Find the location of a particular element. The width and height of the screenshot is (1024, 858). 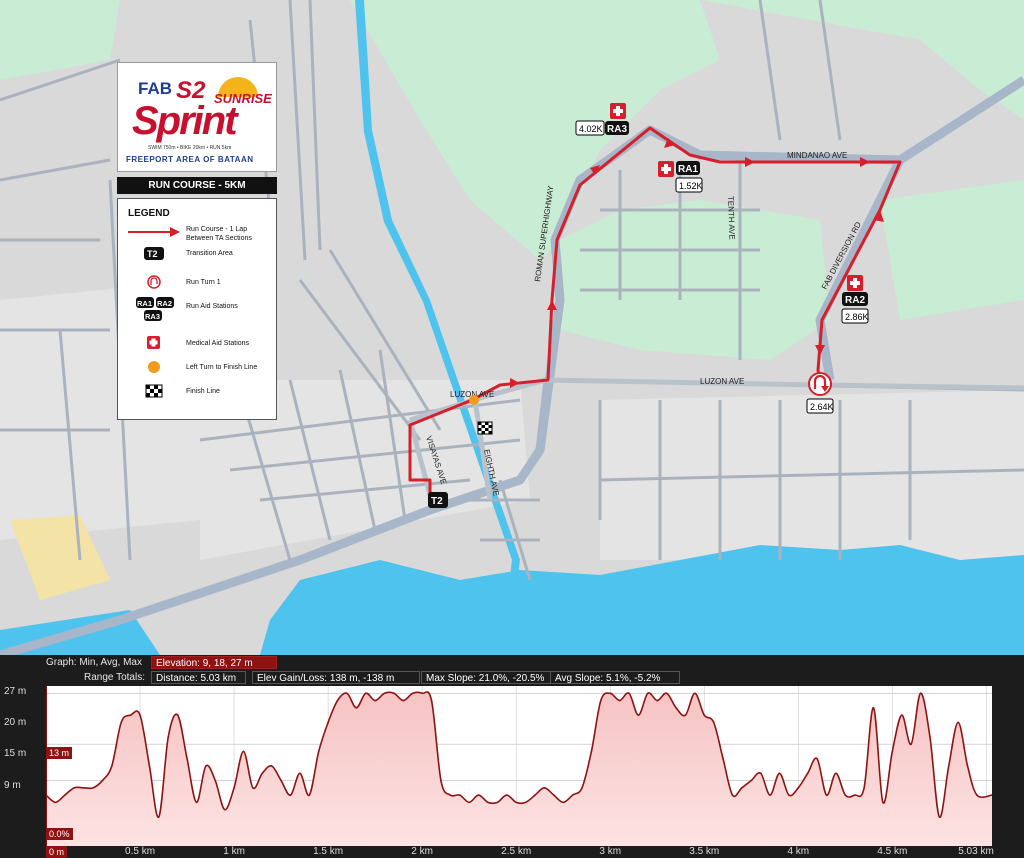

km-badge-ra3: 4.02K is located at coordinates (591, 129).